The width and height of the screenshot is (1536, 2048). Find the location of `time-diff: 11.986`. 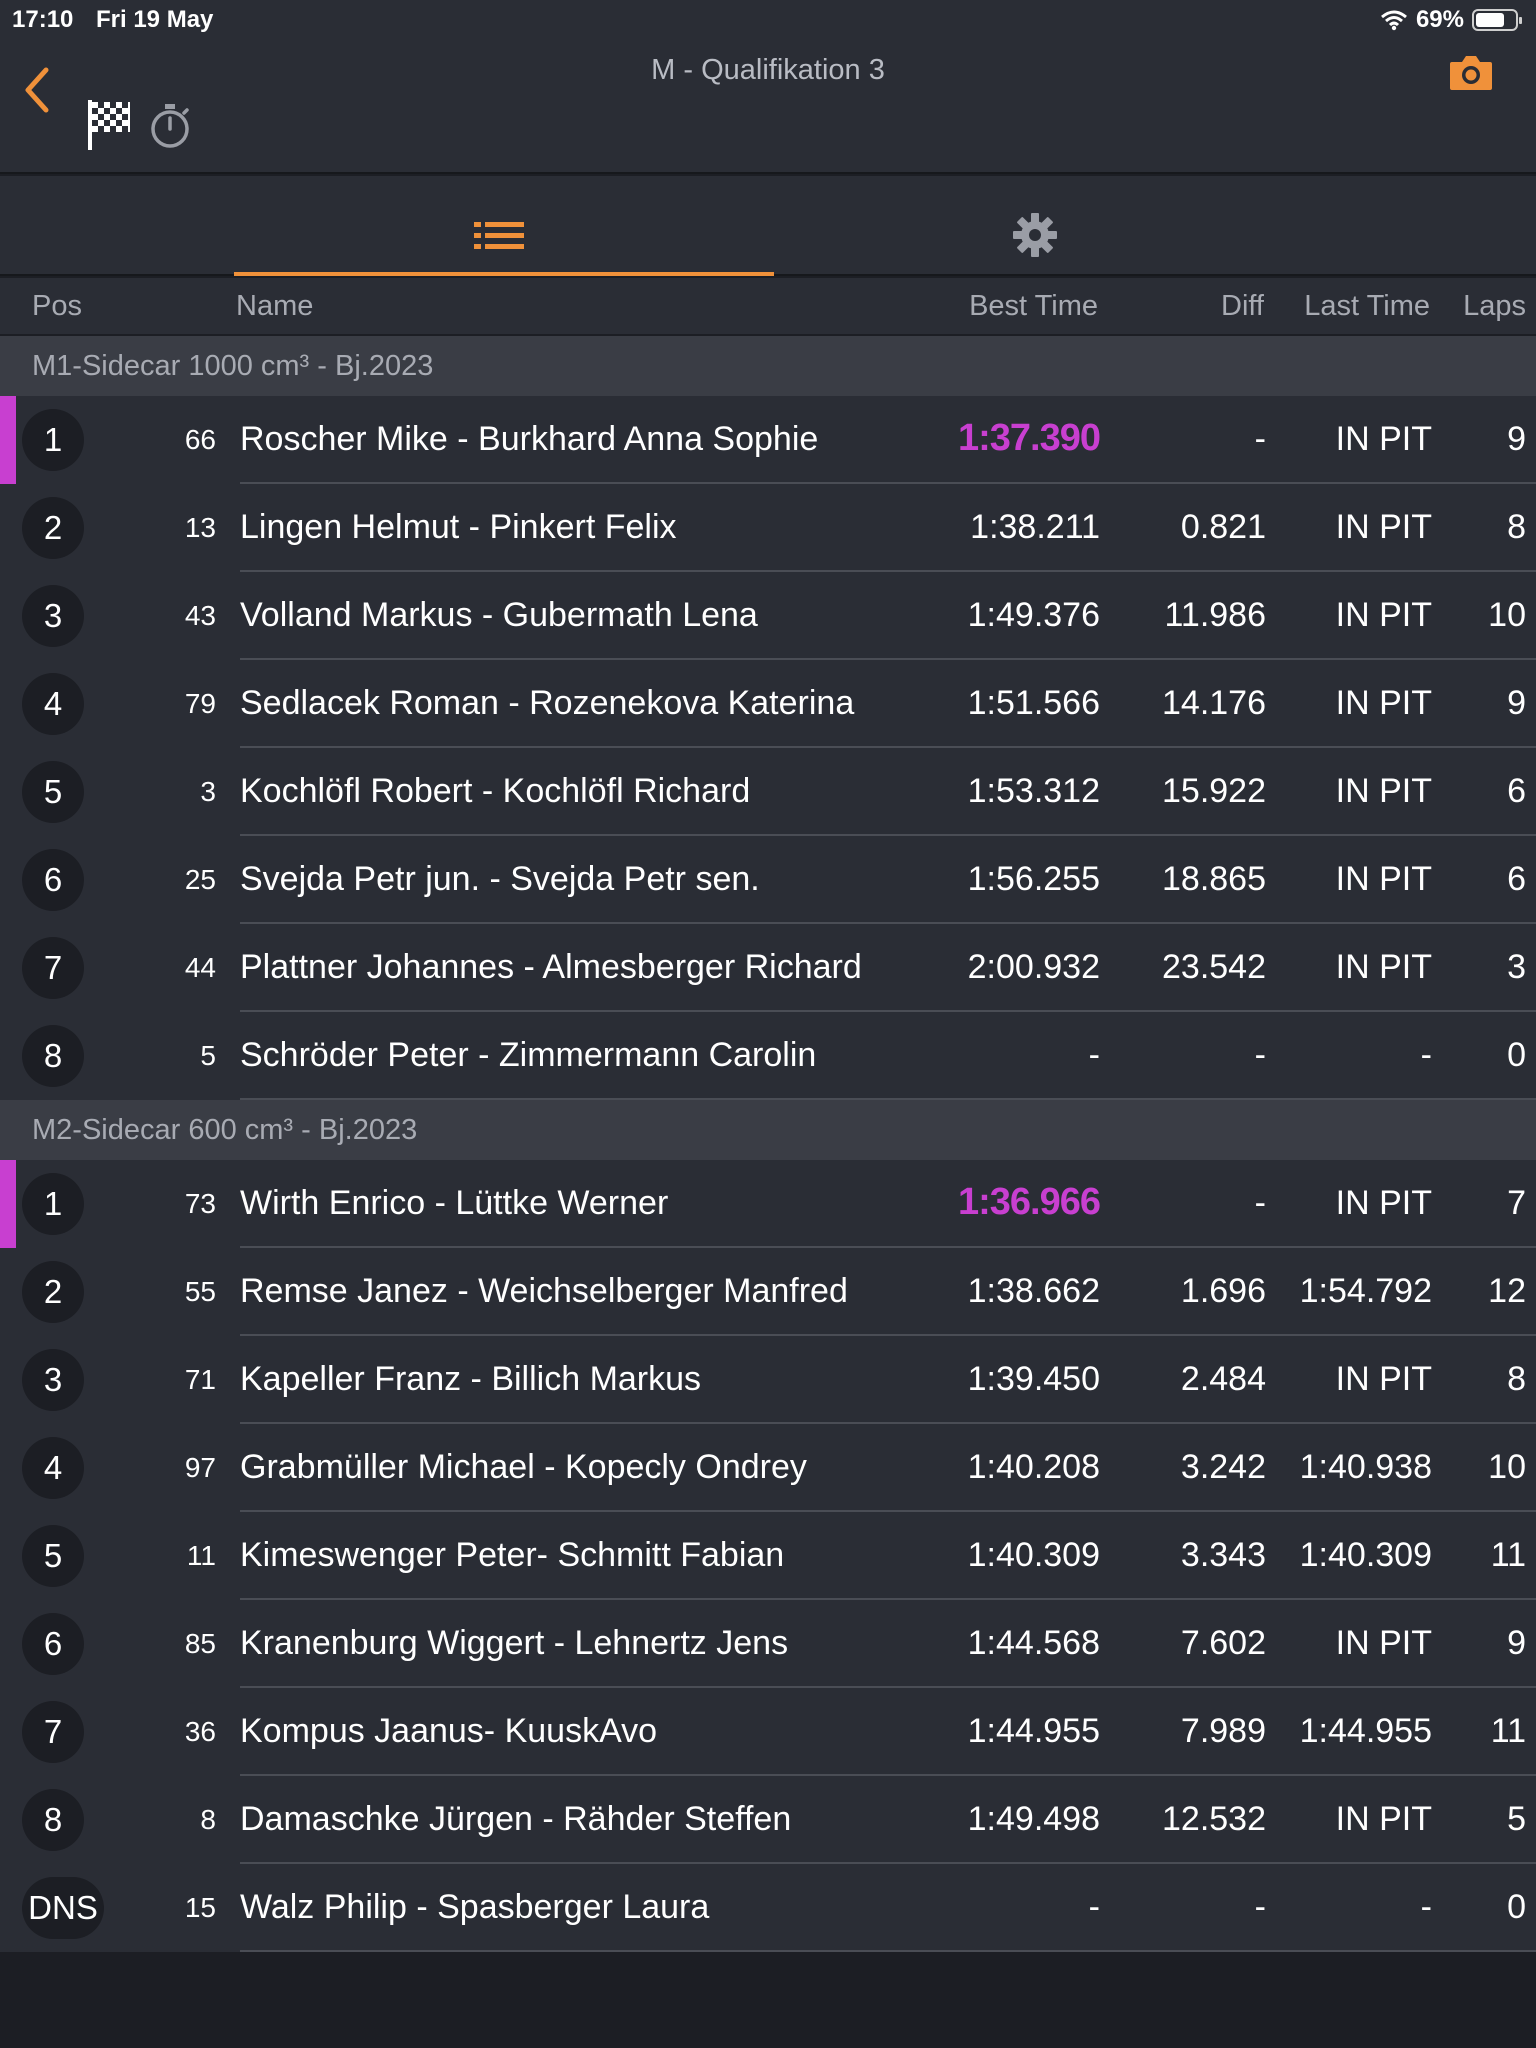

time-diff: 11.986 is located at coordinates (1215, 615).